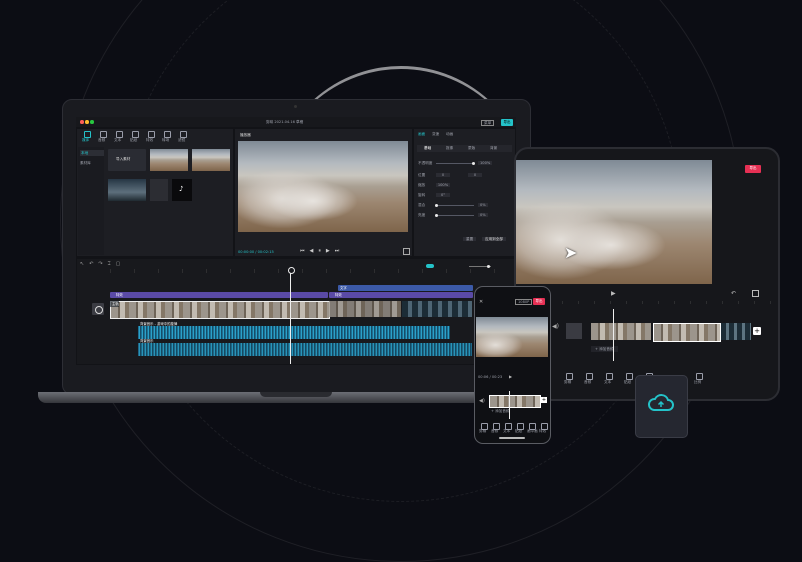  What do you see at coordinates (473, 163) in the screenshot?
I see `opacity-knob` at bounding box center [473, 163].